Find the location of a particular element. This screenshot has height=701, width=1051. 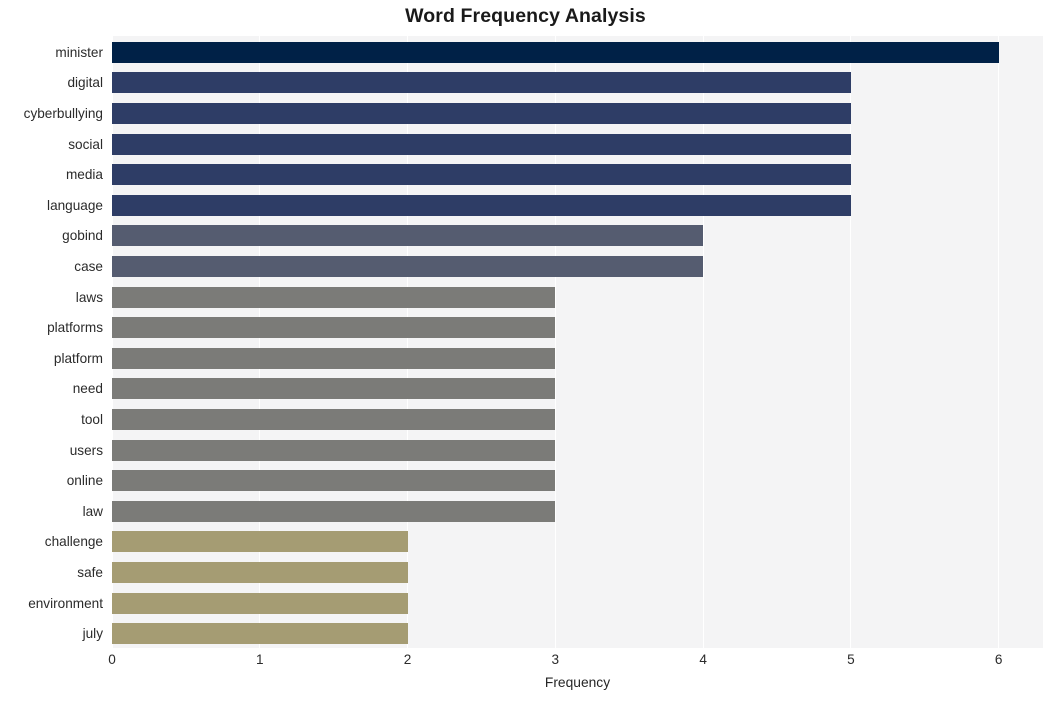

y-tick-label: minister is located at coordinates (79, 52).